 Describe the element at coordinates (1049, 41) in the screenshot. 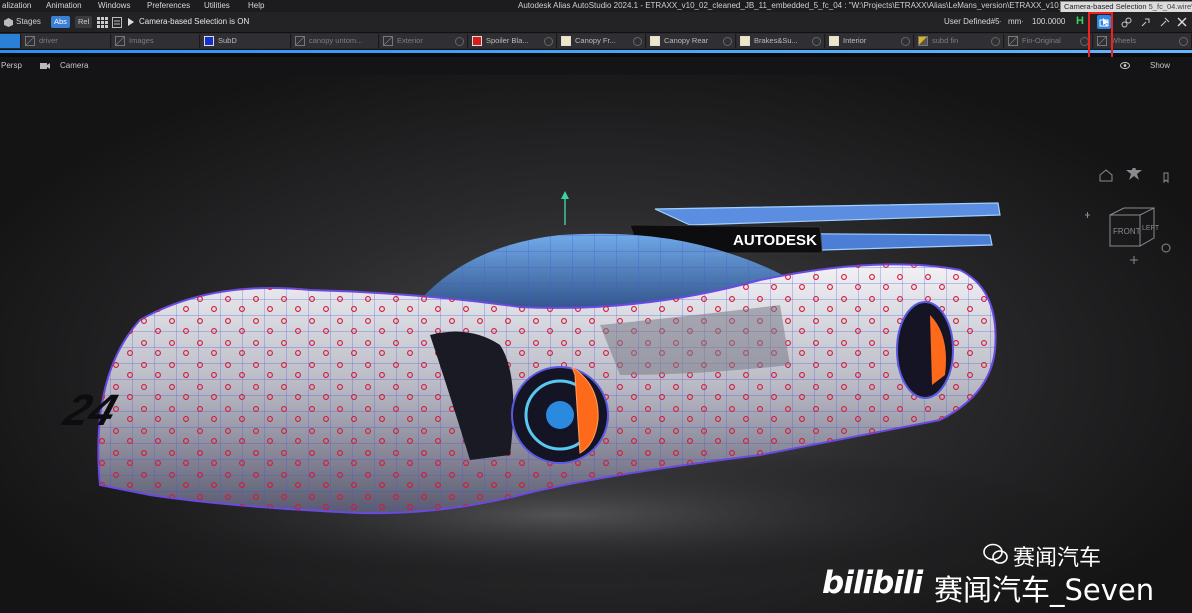

I see `layer-fin-original: Fin-Original` at that location.